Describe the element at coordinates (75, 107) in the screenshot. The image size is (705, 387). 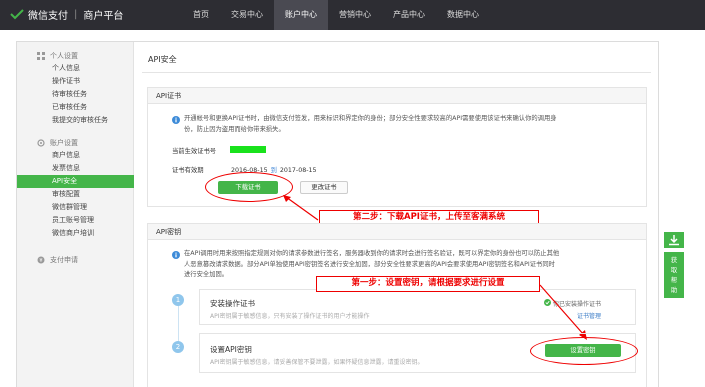
I see `sidebar-item-reviewed-tasks: 已审核任务` at that location.